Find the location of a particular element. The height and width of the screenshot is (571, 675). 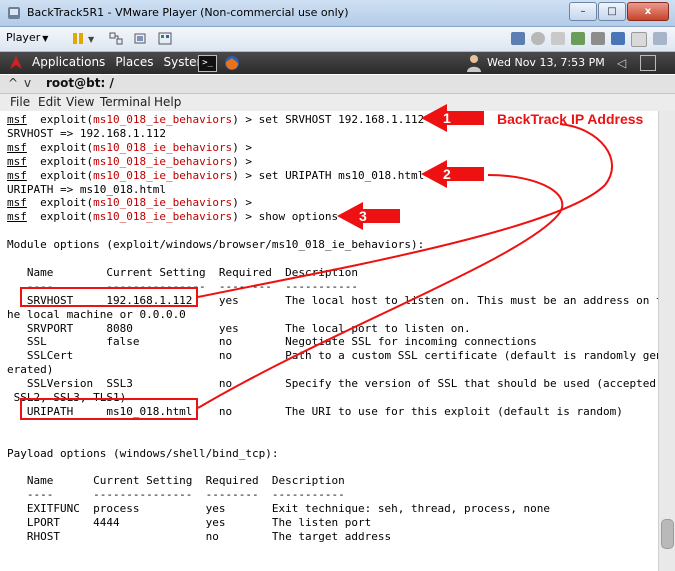

printer-device-icon is located at coordinates (598, 38).